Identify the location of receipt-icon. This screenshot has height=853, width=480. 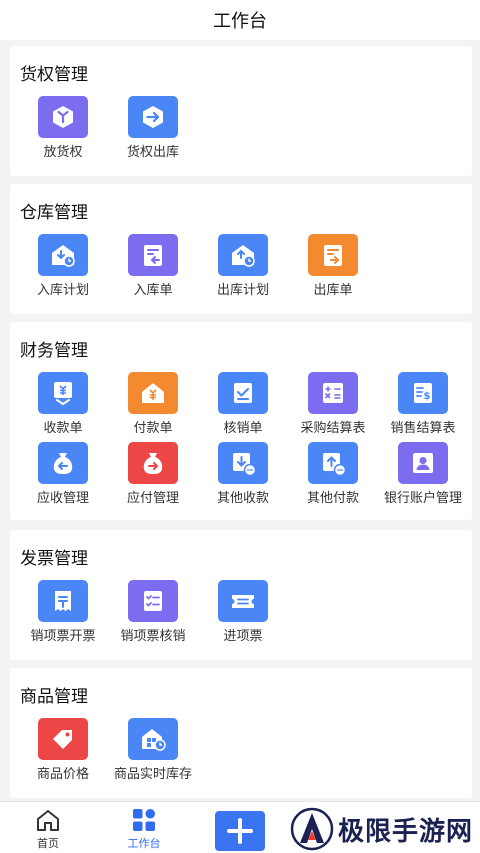
(63, 601).